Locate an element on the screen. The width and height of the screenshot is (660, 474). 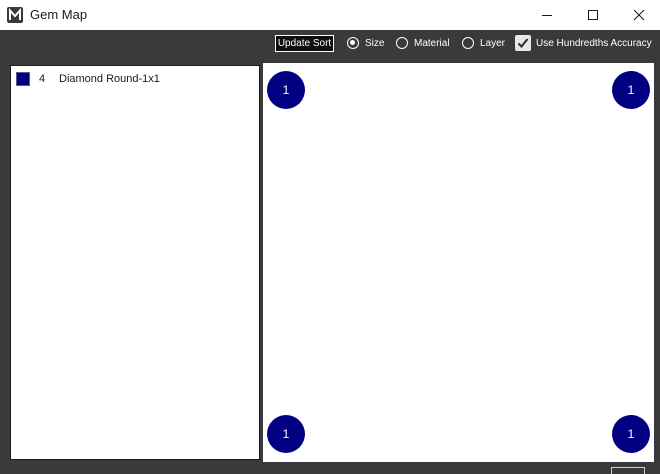
close-icon is located at coordinates (639, 15).